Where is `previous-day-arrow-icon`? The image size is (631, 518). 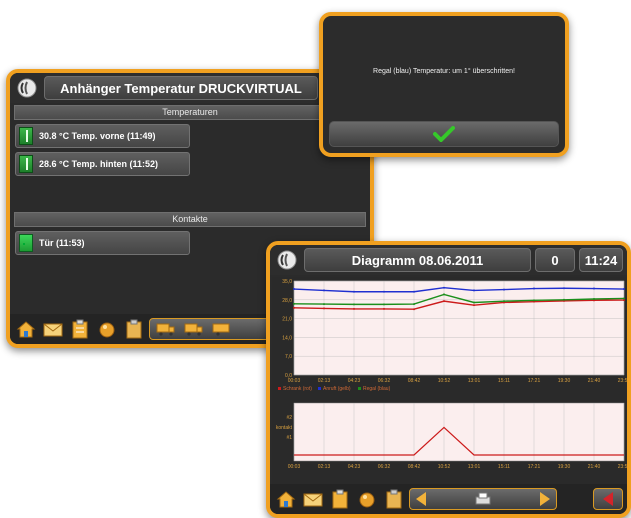
previous-day-arrow-icon is located at coordinates (421, 499).